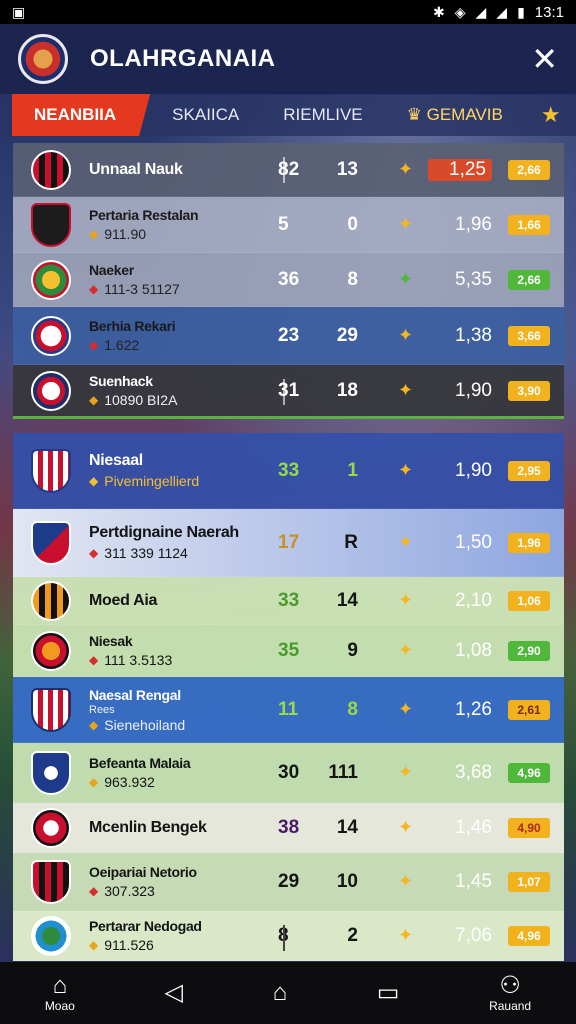 This screenshot has width=576, height=1024. Describe the element at coordinates (460, 936) in the screenshot. I see `odds-value: 7,06` at that location.